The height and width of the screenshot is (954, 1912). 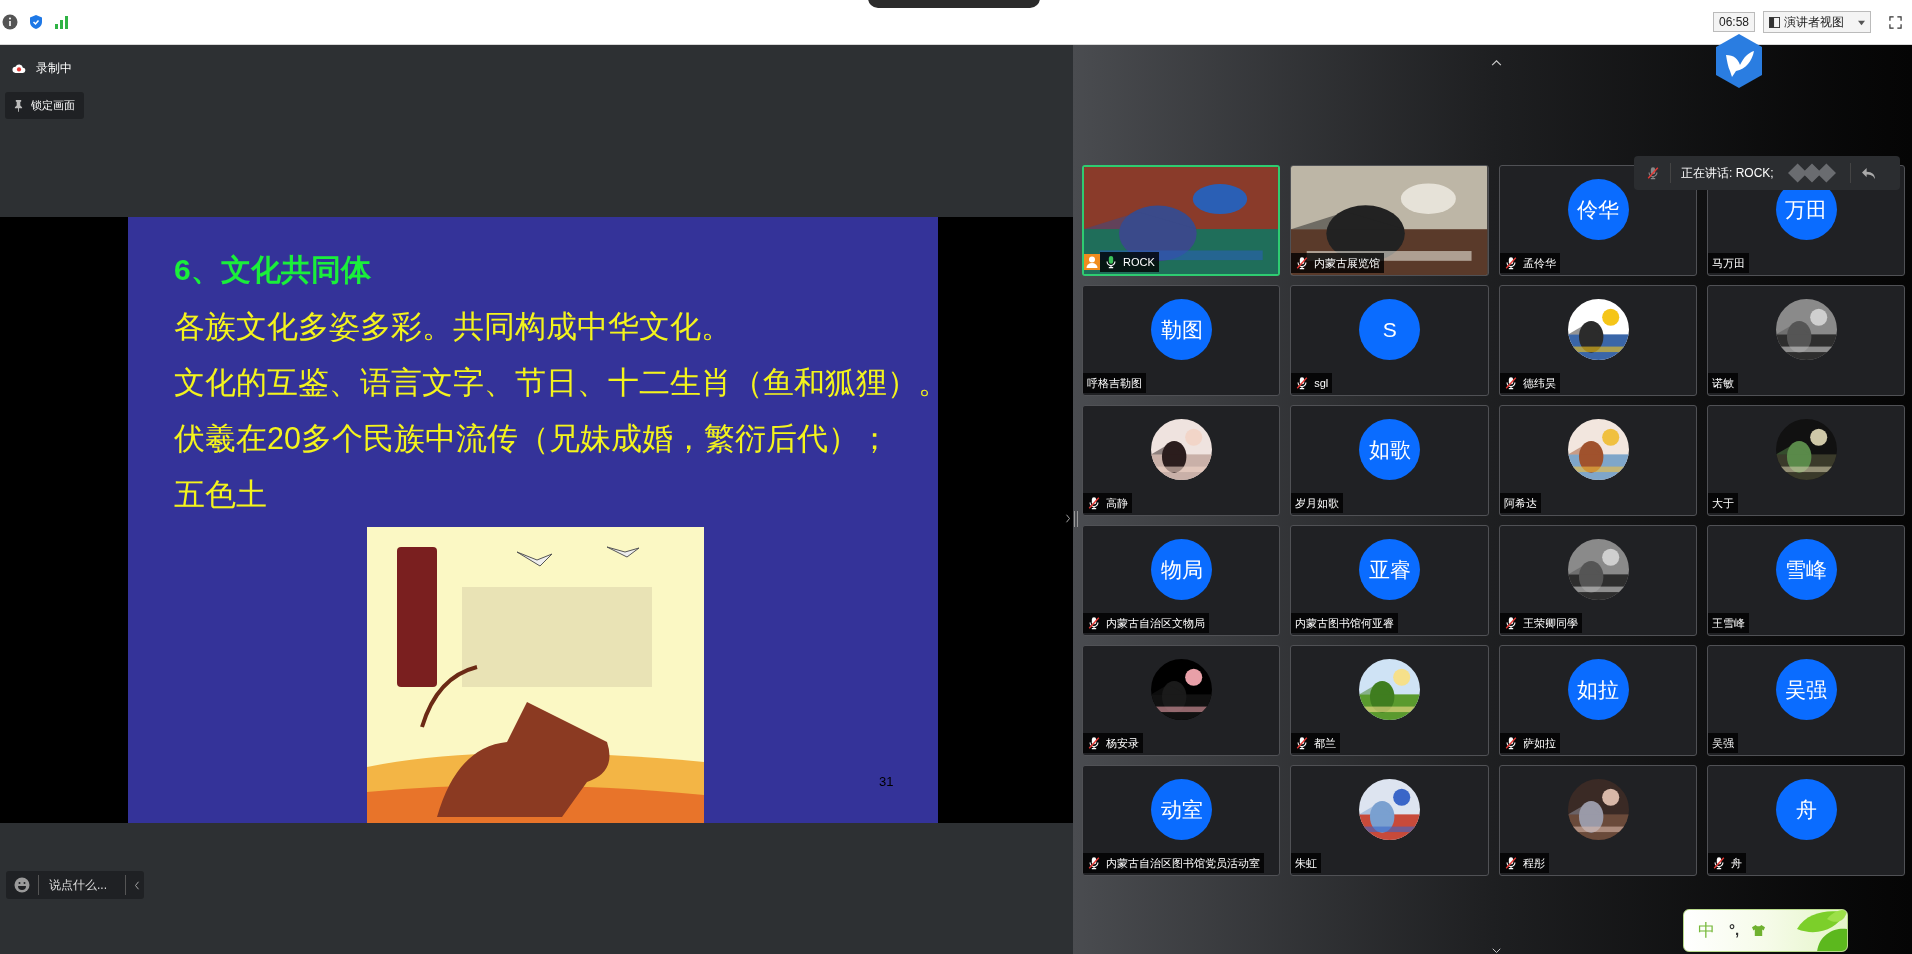 I want to click on participant-name: 朱虹, so click(x=1306, y=863).